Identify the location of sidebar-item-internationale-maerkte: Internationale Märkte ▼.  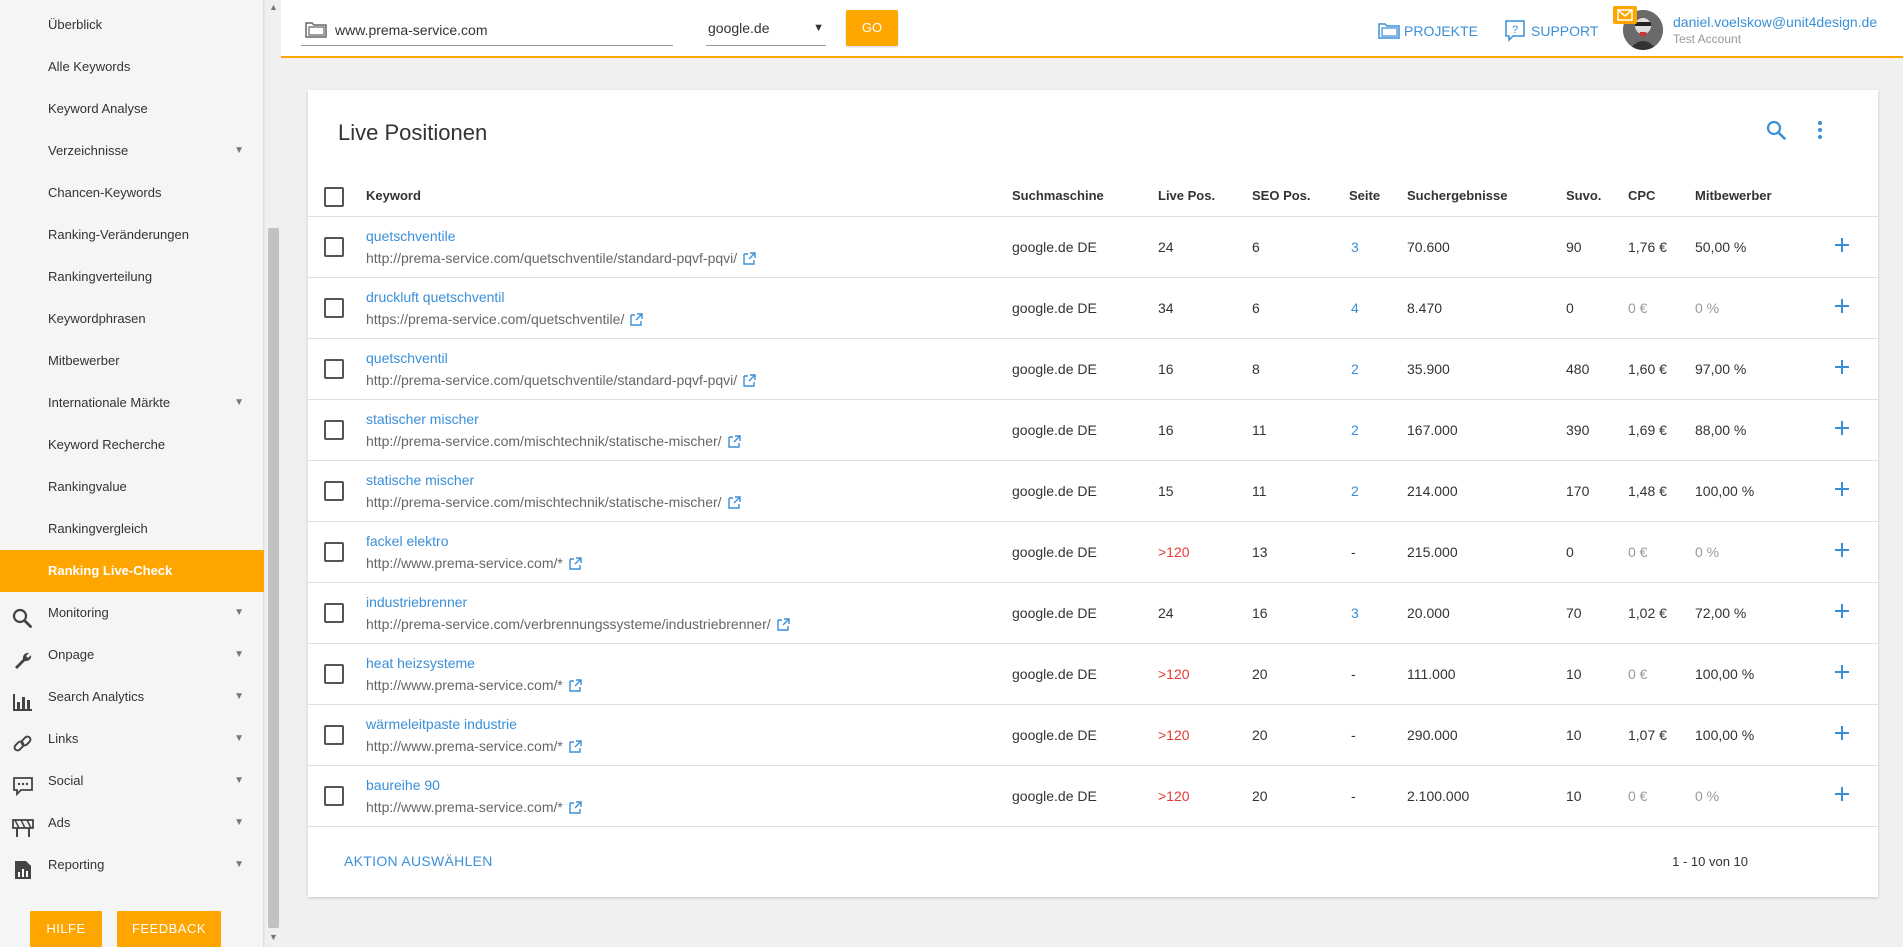
(132, 403).